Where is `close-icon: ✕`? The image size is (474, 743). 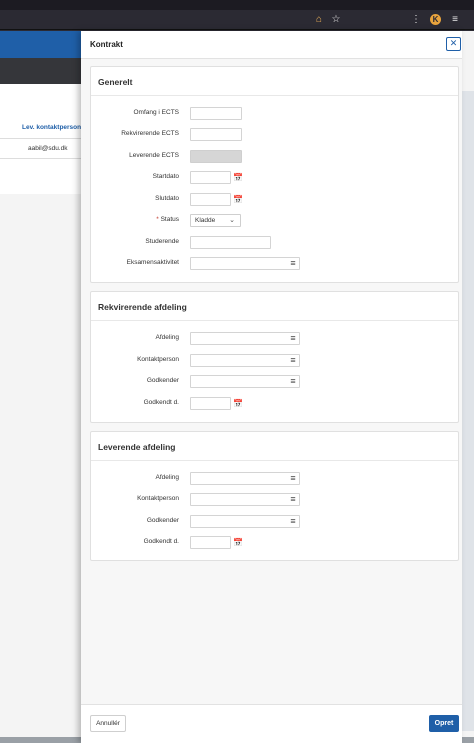
close-icon: ✕ is located at coordinates (453, 43).